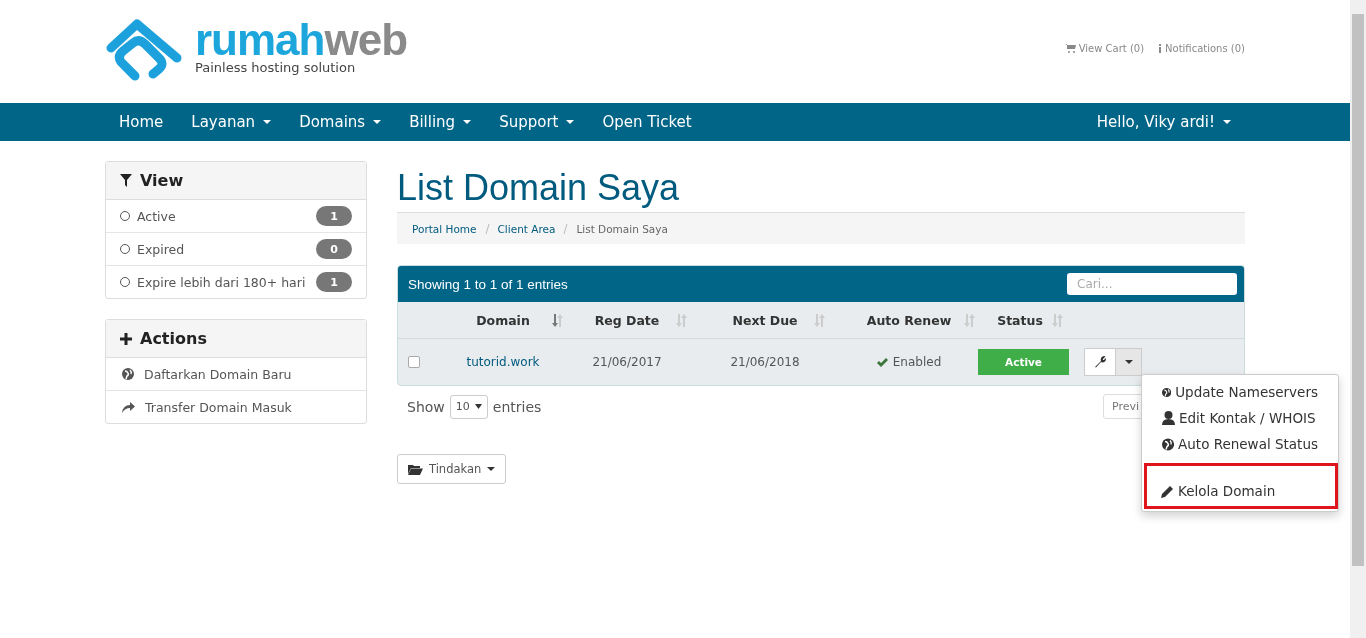  I want to click on menu-item: Auto Renewal Status, so click(1240, 444).